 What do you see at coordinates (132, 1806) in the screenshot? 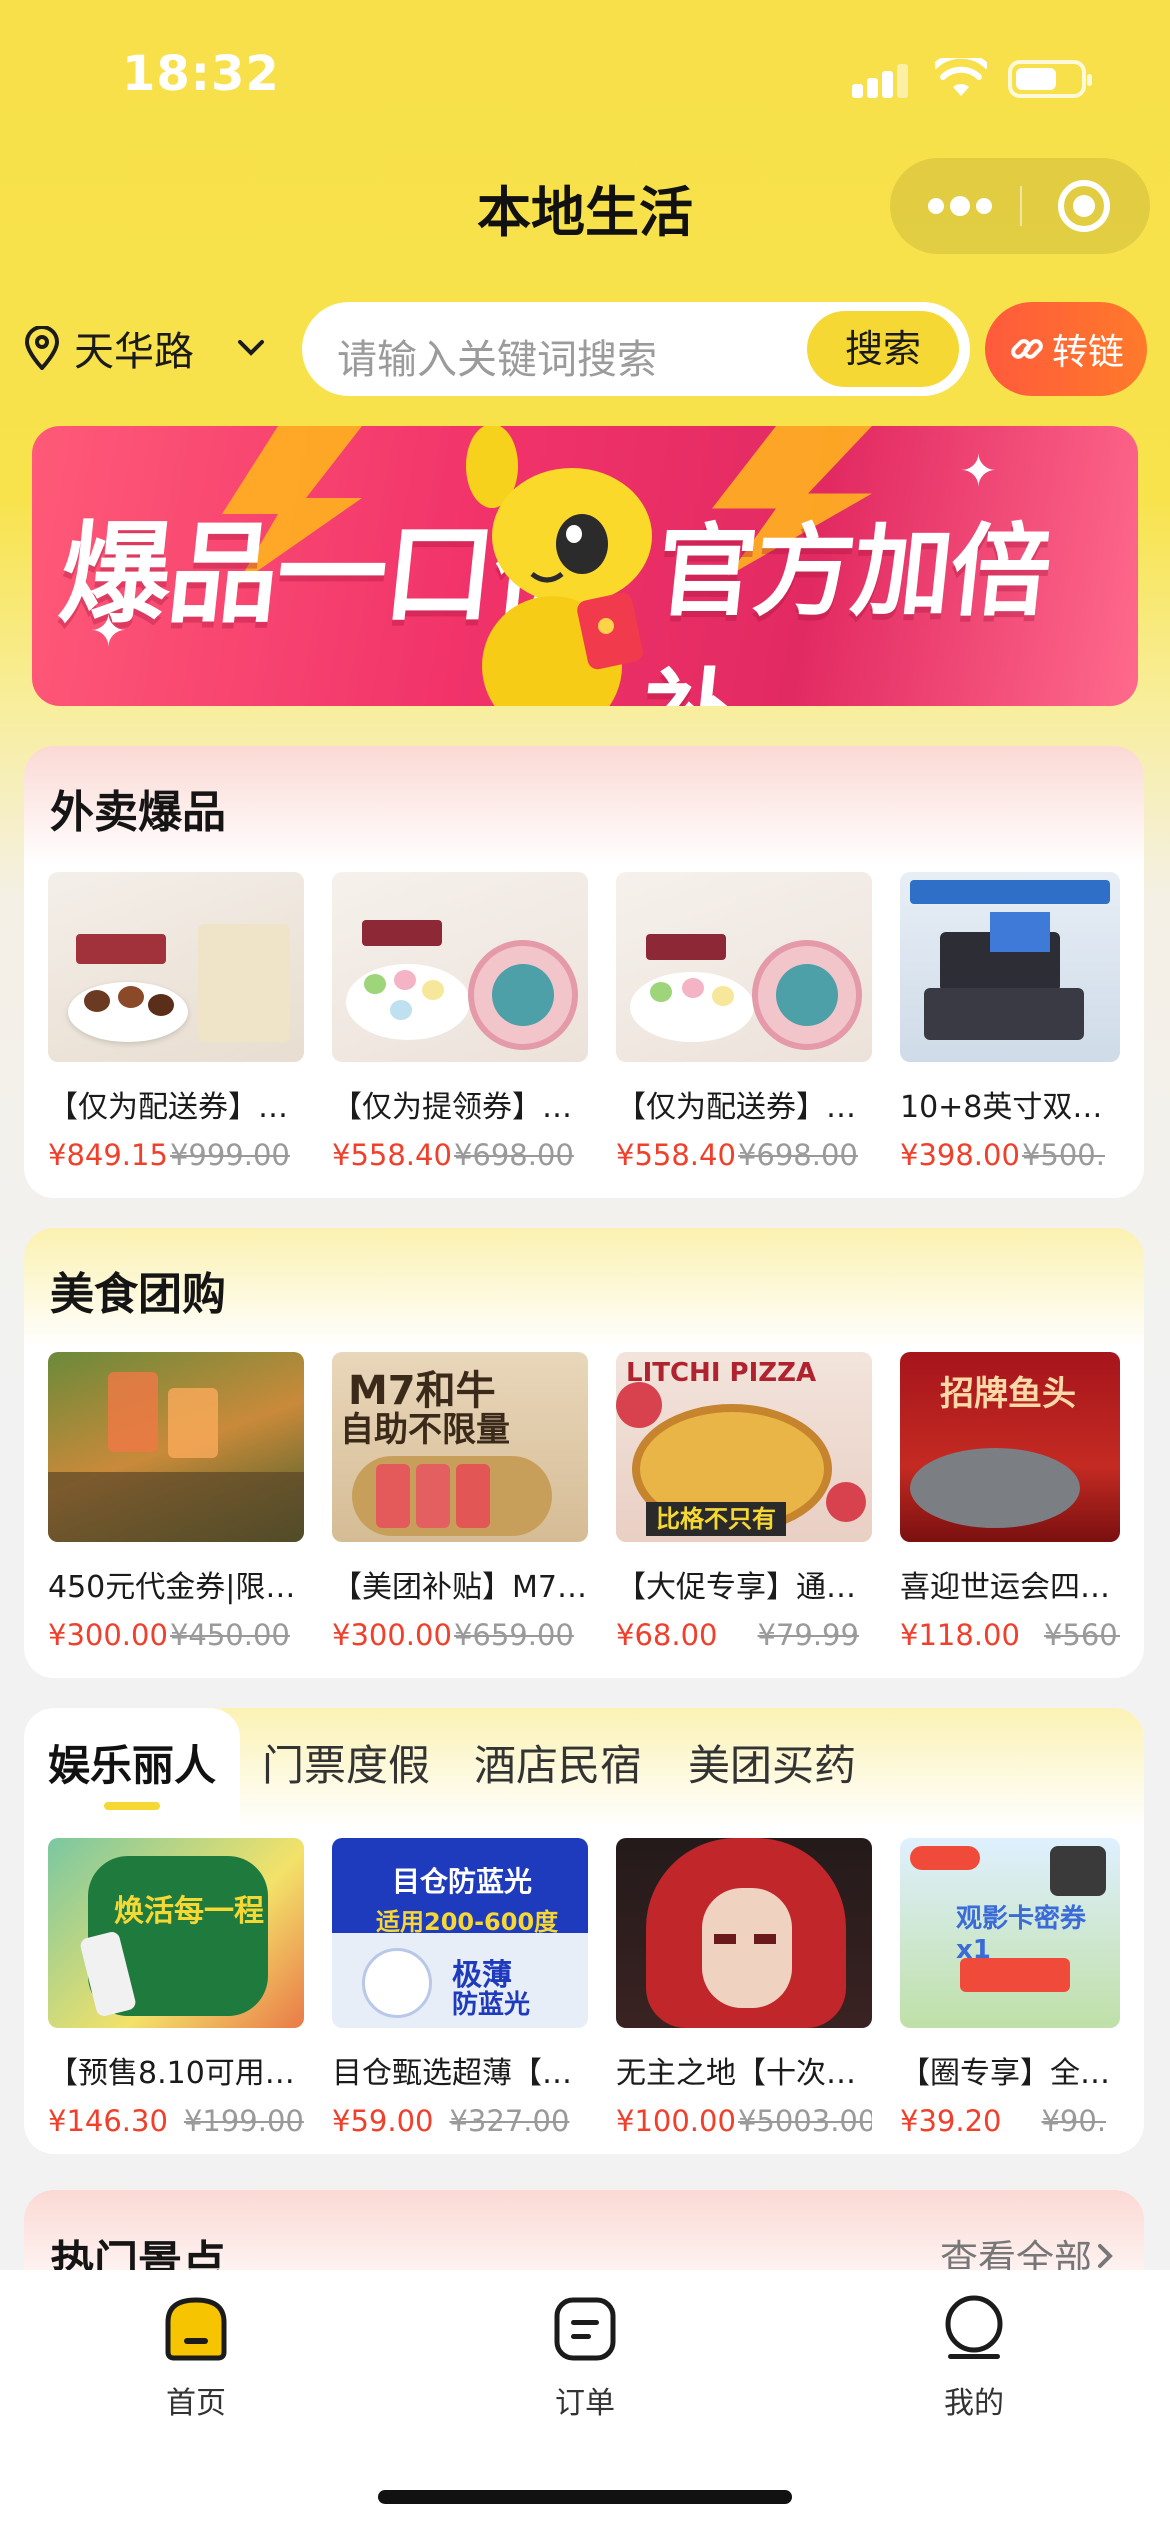
I see `active-tab-indicator` at bounding box center [132, 1806].